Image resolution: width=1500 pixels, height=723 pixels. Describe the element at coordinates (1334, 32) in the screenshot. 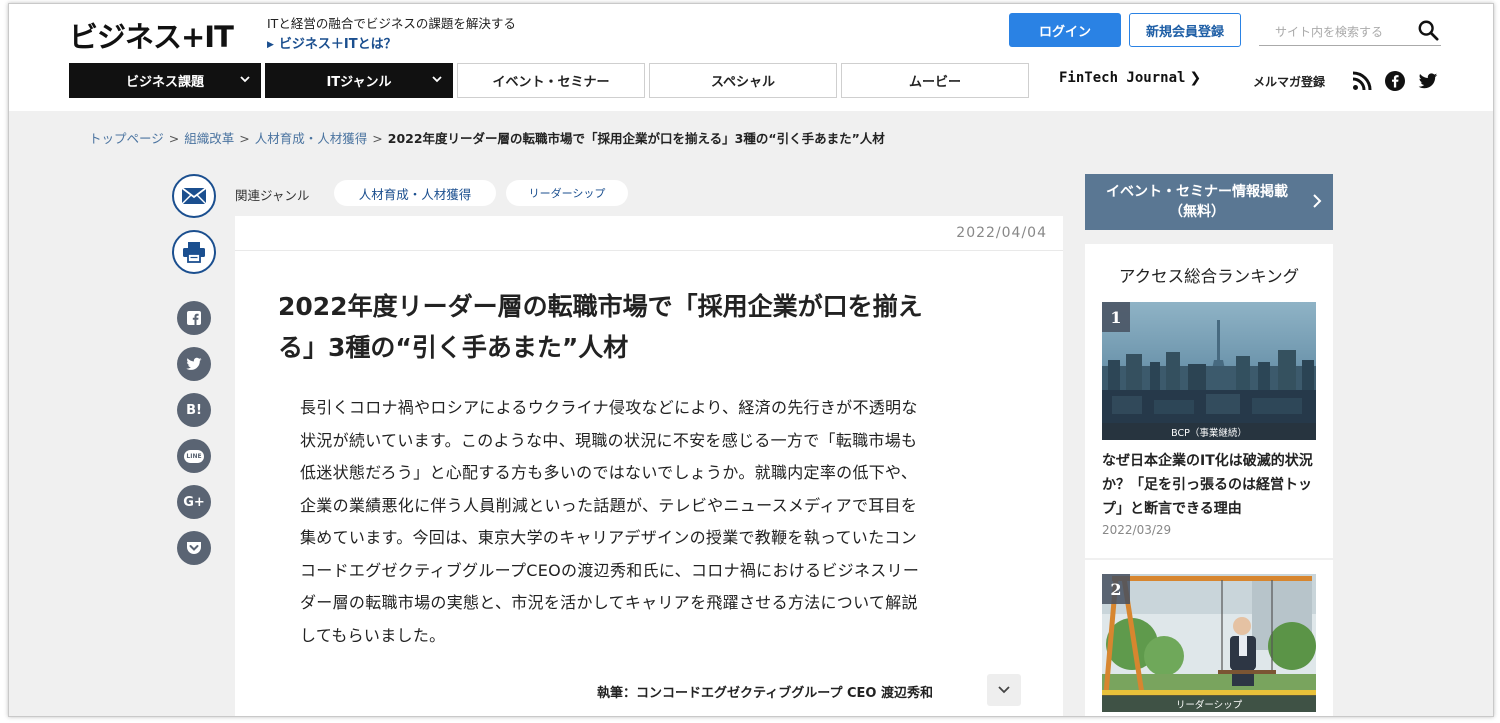

I see `search-input` at that location.